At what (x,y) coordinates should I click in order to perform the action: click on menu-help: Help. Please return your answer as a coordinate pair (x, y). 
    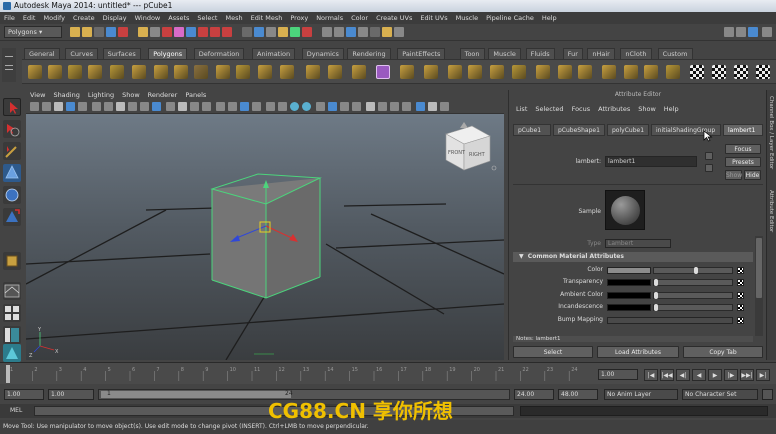
    Looking at the image, I should click on (549, 18).